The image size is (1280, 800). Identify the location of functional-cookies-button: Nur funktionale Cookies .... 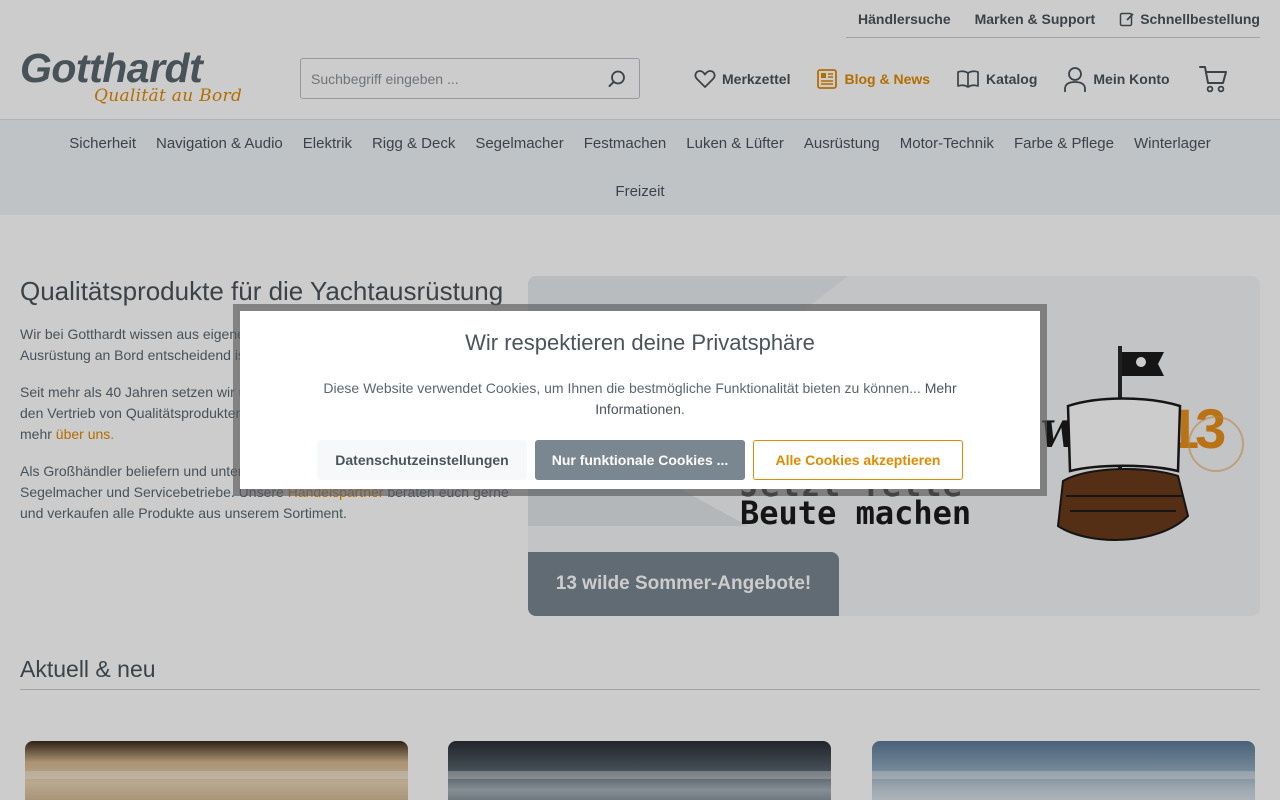
(640, 460).